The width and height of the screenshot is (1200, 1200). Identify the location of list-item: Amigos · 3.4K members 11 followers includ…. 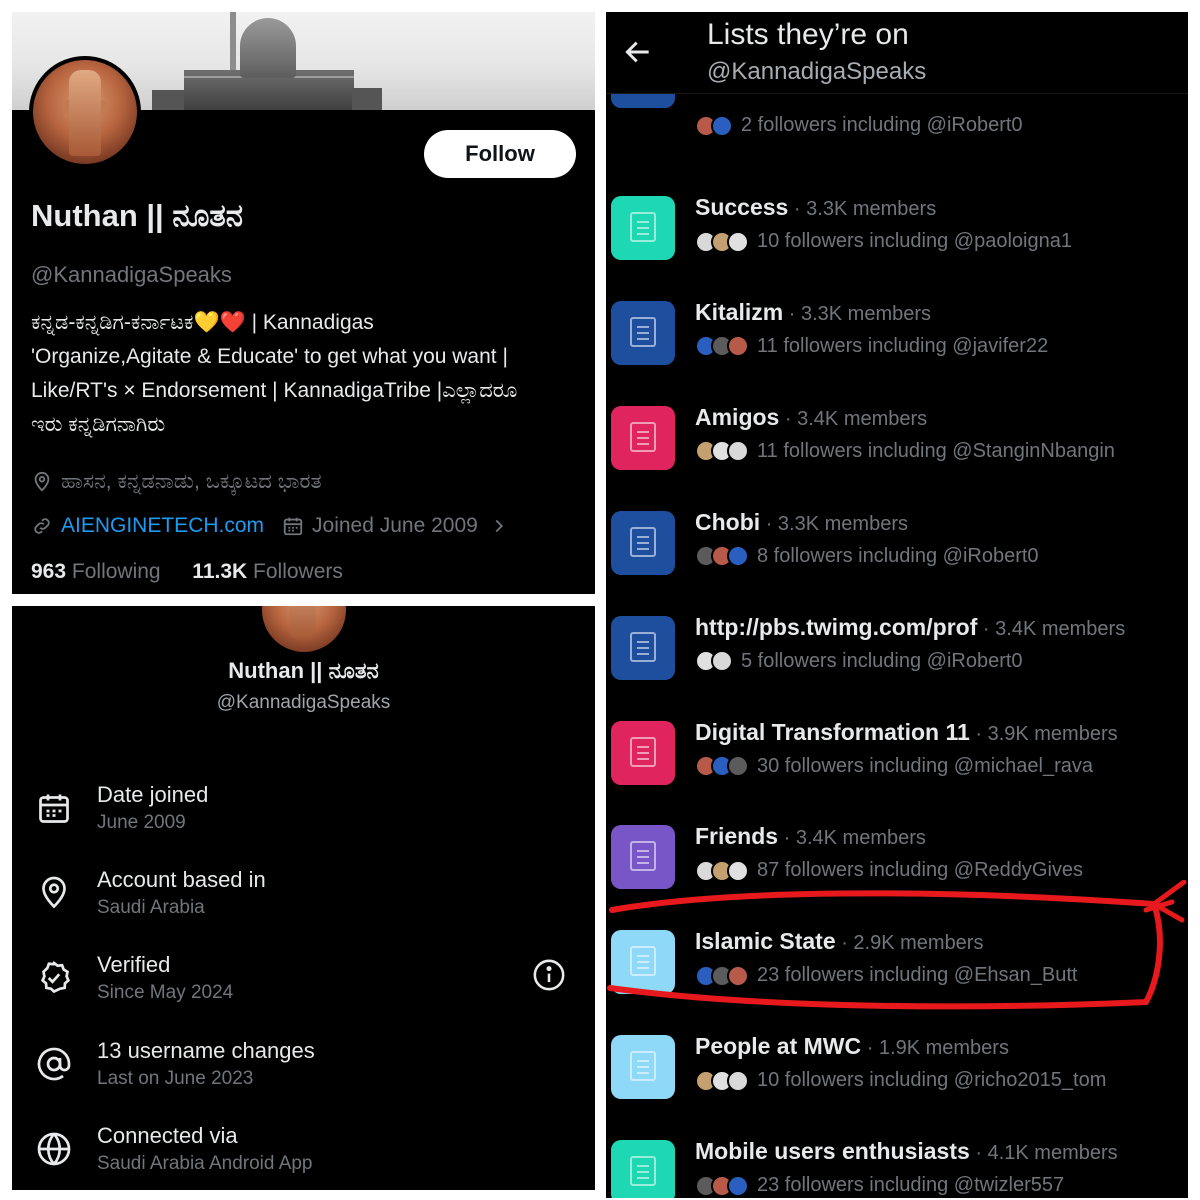
(897, 444).